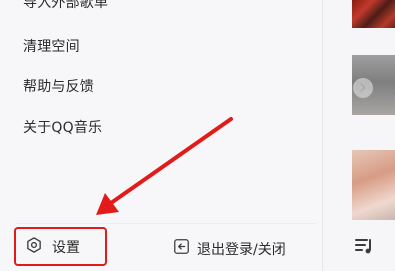 Image resolution: width=395 pixels, height=271 pixels. What do you see at coordinates (181, 248) in the screenshot?
I see `exit-icon` at bounding box center [181, 248].